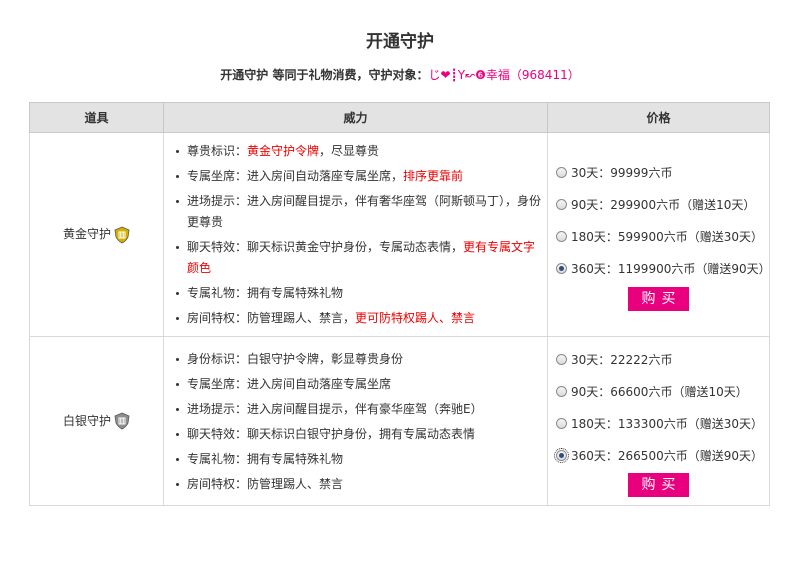 The height and width of the screenshot is (567, 800). Describe the element at coordinates (667, 455) in the screenshot. I see `price-label: 360天：266500六币（赠送90天）` at that location.